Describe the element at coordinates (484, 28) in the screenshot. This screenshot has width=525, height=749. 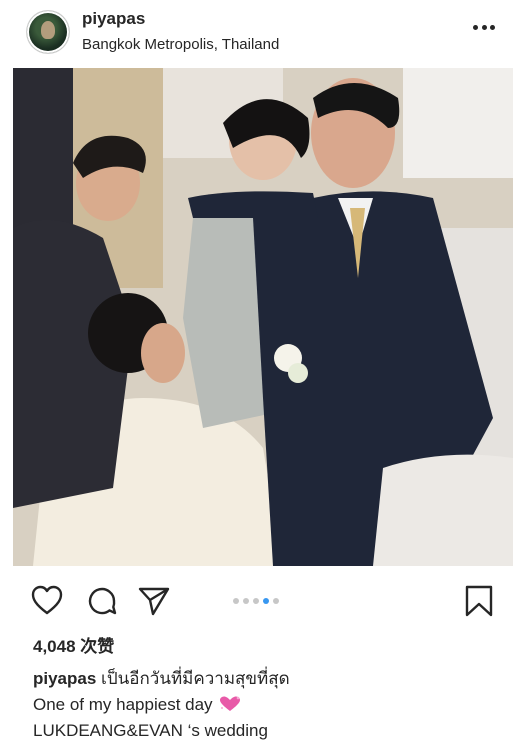
I see `more-horizontal-icon` at that location.